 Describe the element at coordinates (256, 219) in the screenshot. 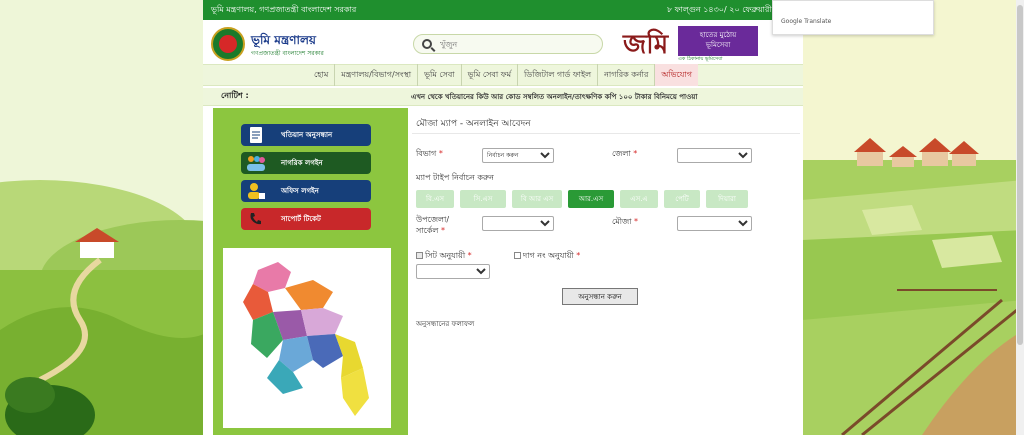

I see `phone-icon` at that location.